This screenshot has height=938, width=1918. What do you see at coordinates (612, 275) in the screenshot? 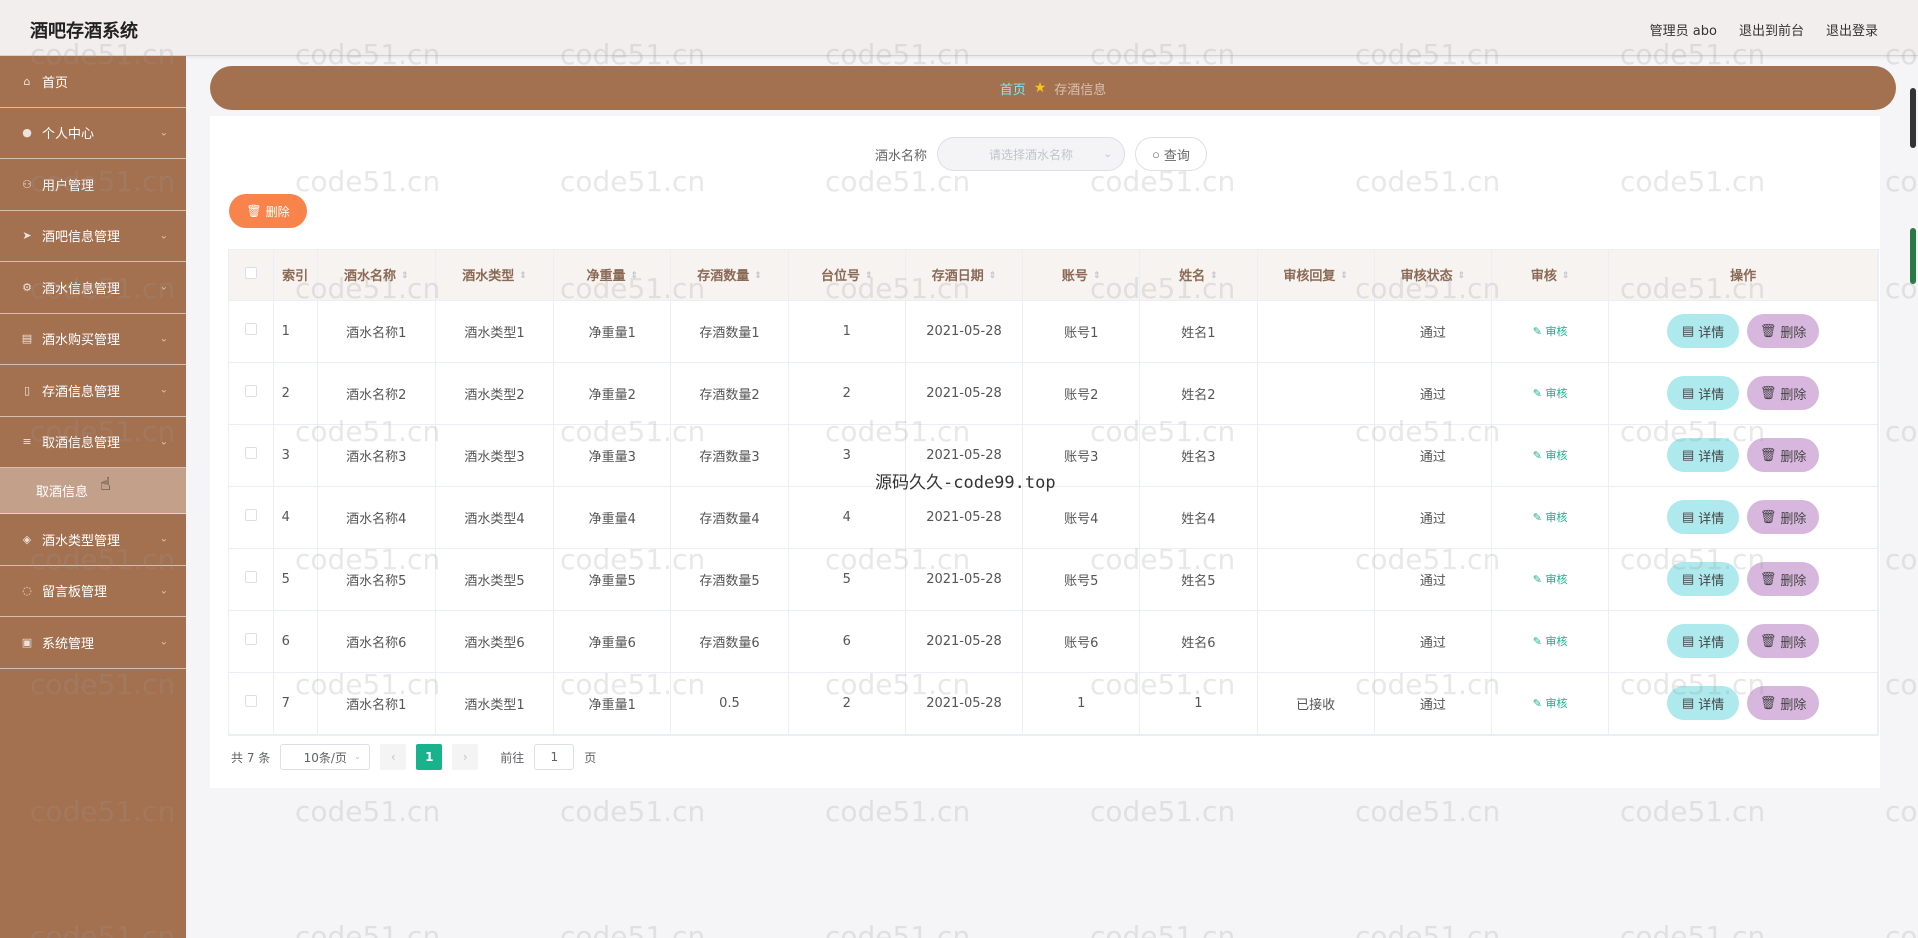
I see `column-header: 净重量 ⇕` at bounding box center [612, 275].